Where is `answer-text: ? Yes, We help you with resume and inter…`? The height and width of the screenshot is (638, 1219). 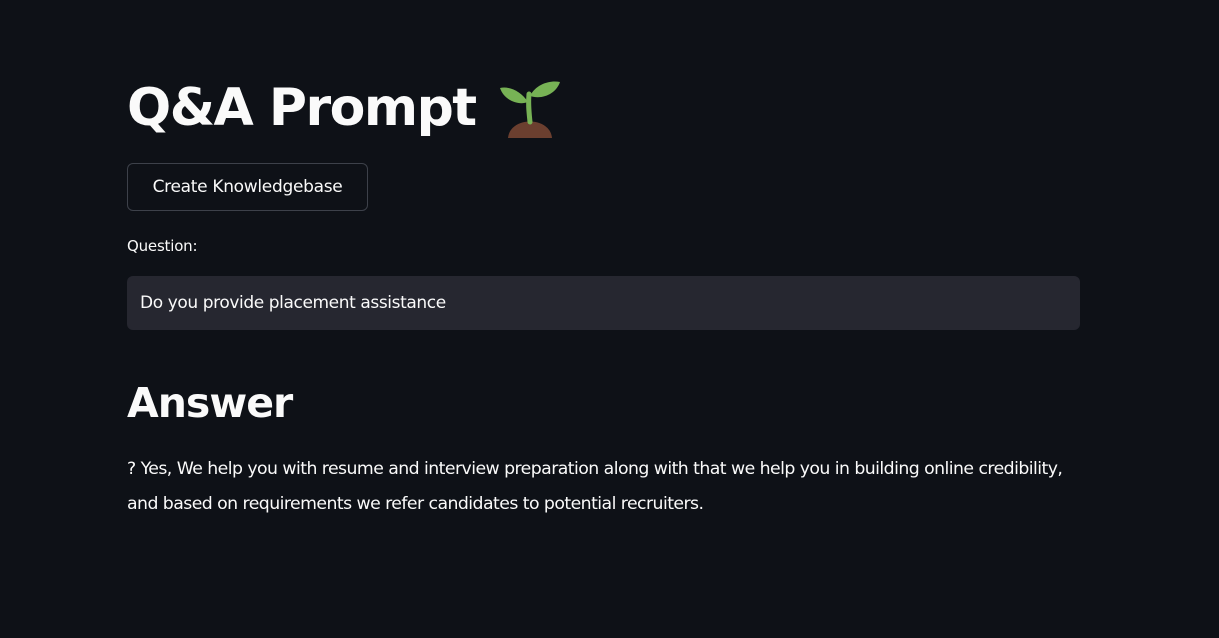 answer-text: ? Yes, We help you with resume and inter… is located at coordinates (595, 486).